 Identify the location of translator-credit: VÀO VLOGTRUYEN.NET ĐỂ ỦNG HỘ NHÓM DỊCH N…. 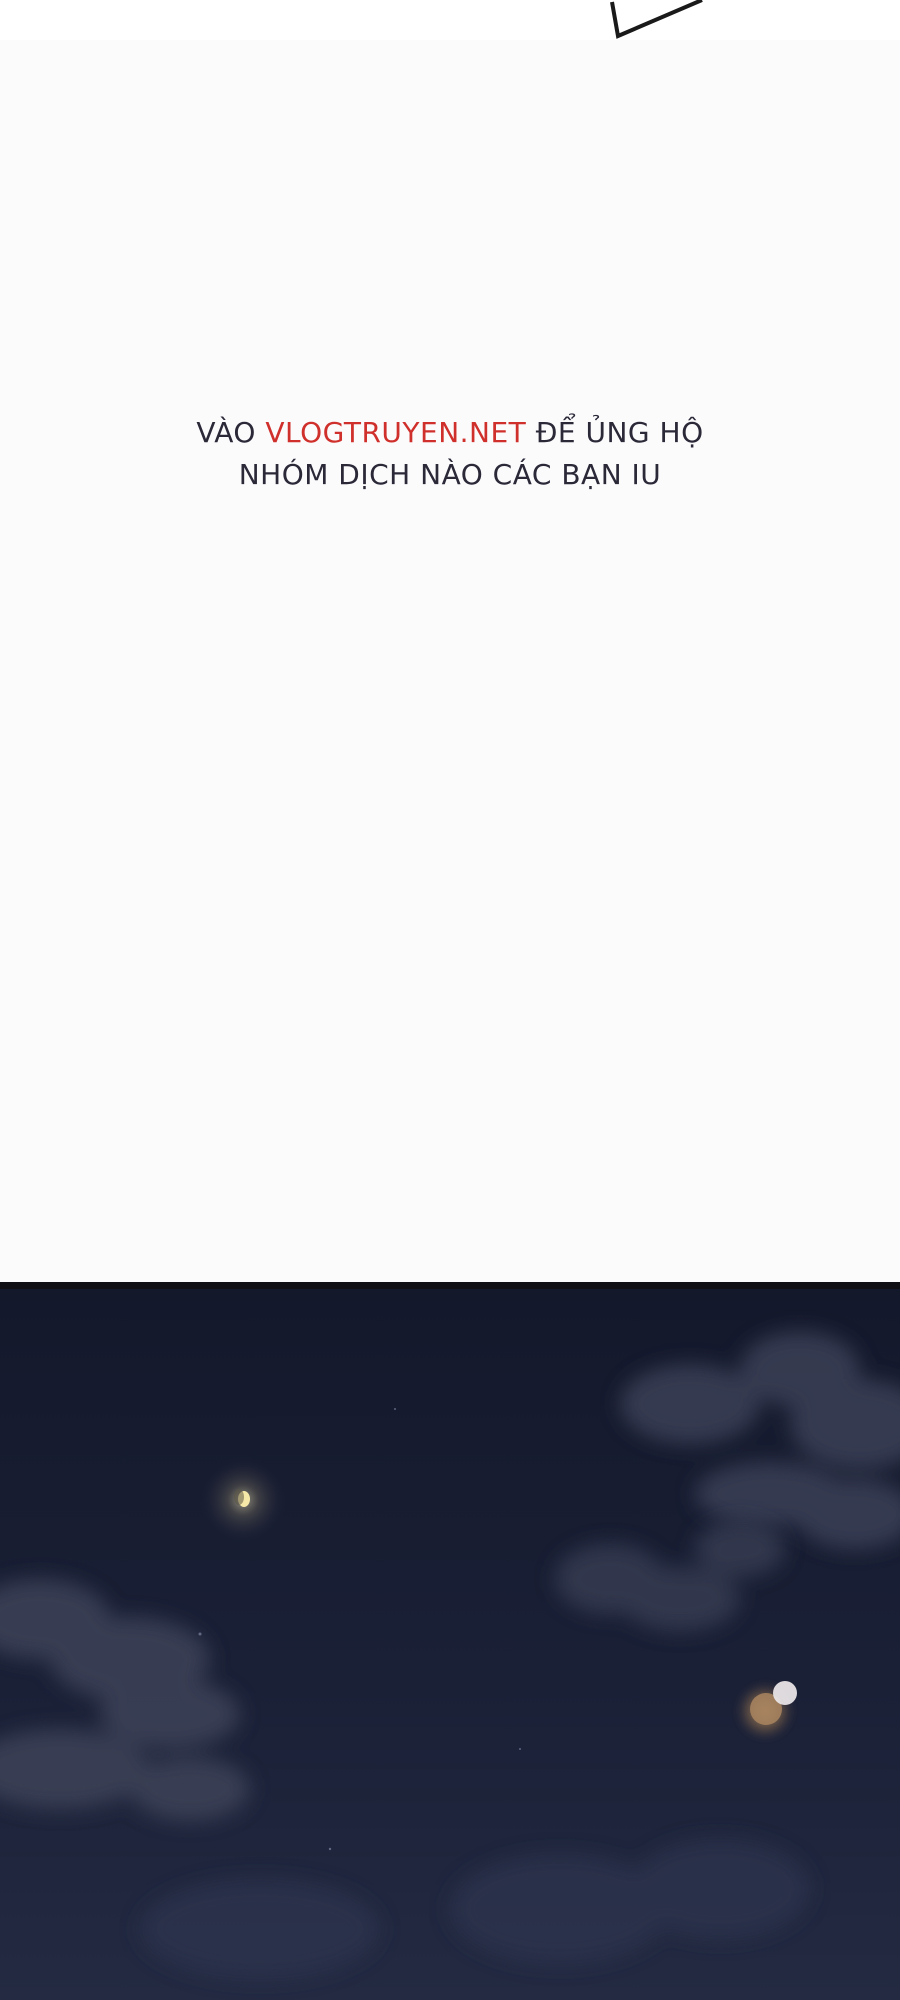
(450, 454).